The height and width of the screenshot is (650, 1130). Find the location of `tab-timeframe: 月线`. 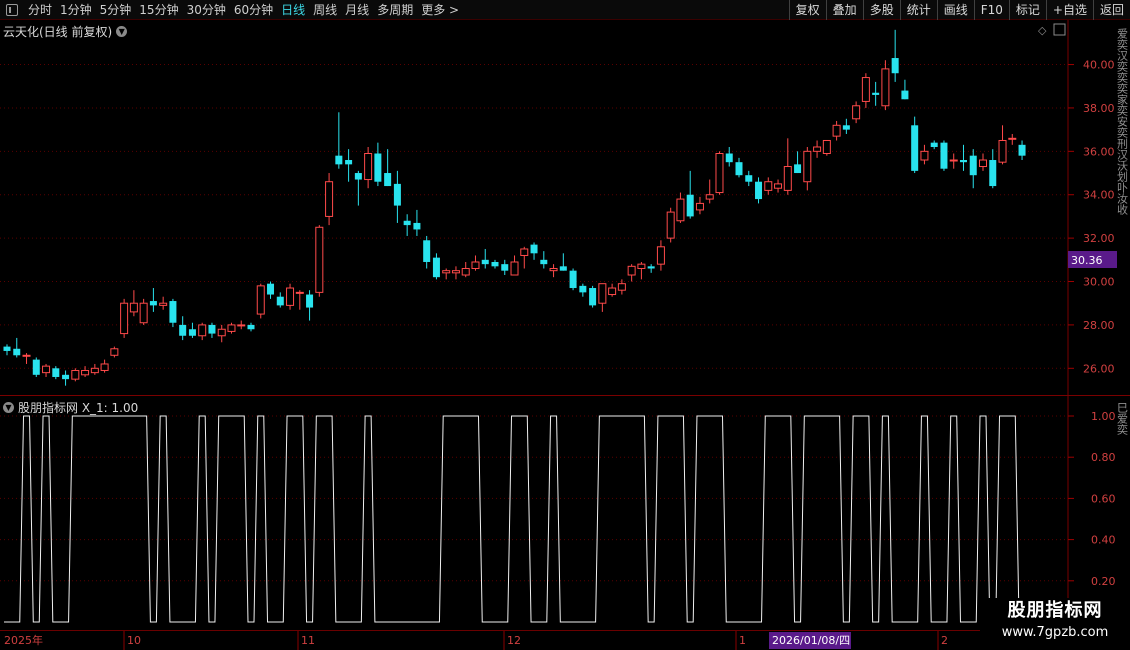

tab-timeframe: 月线 is located at coordinates (357, 10).